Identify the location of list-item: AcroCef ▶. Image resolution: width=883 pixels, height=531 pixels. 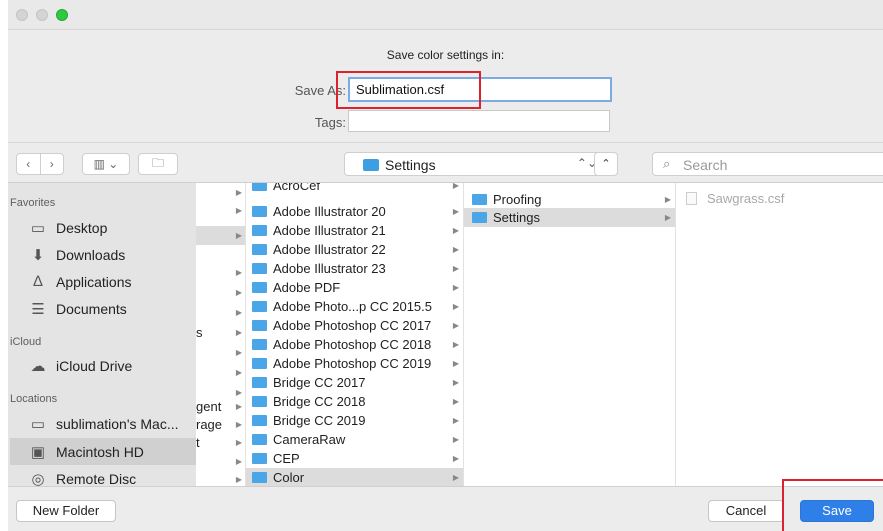
(354, 189).